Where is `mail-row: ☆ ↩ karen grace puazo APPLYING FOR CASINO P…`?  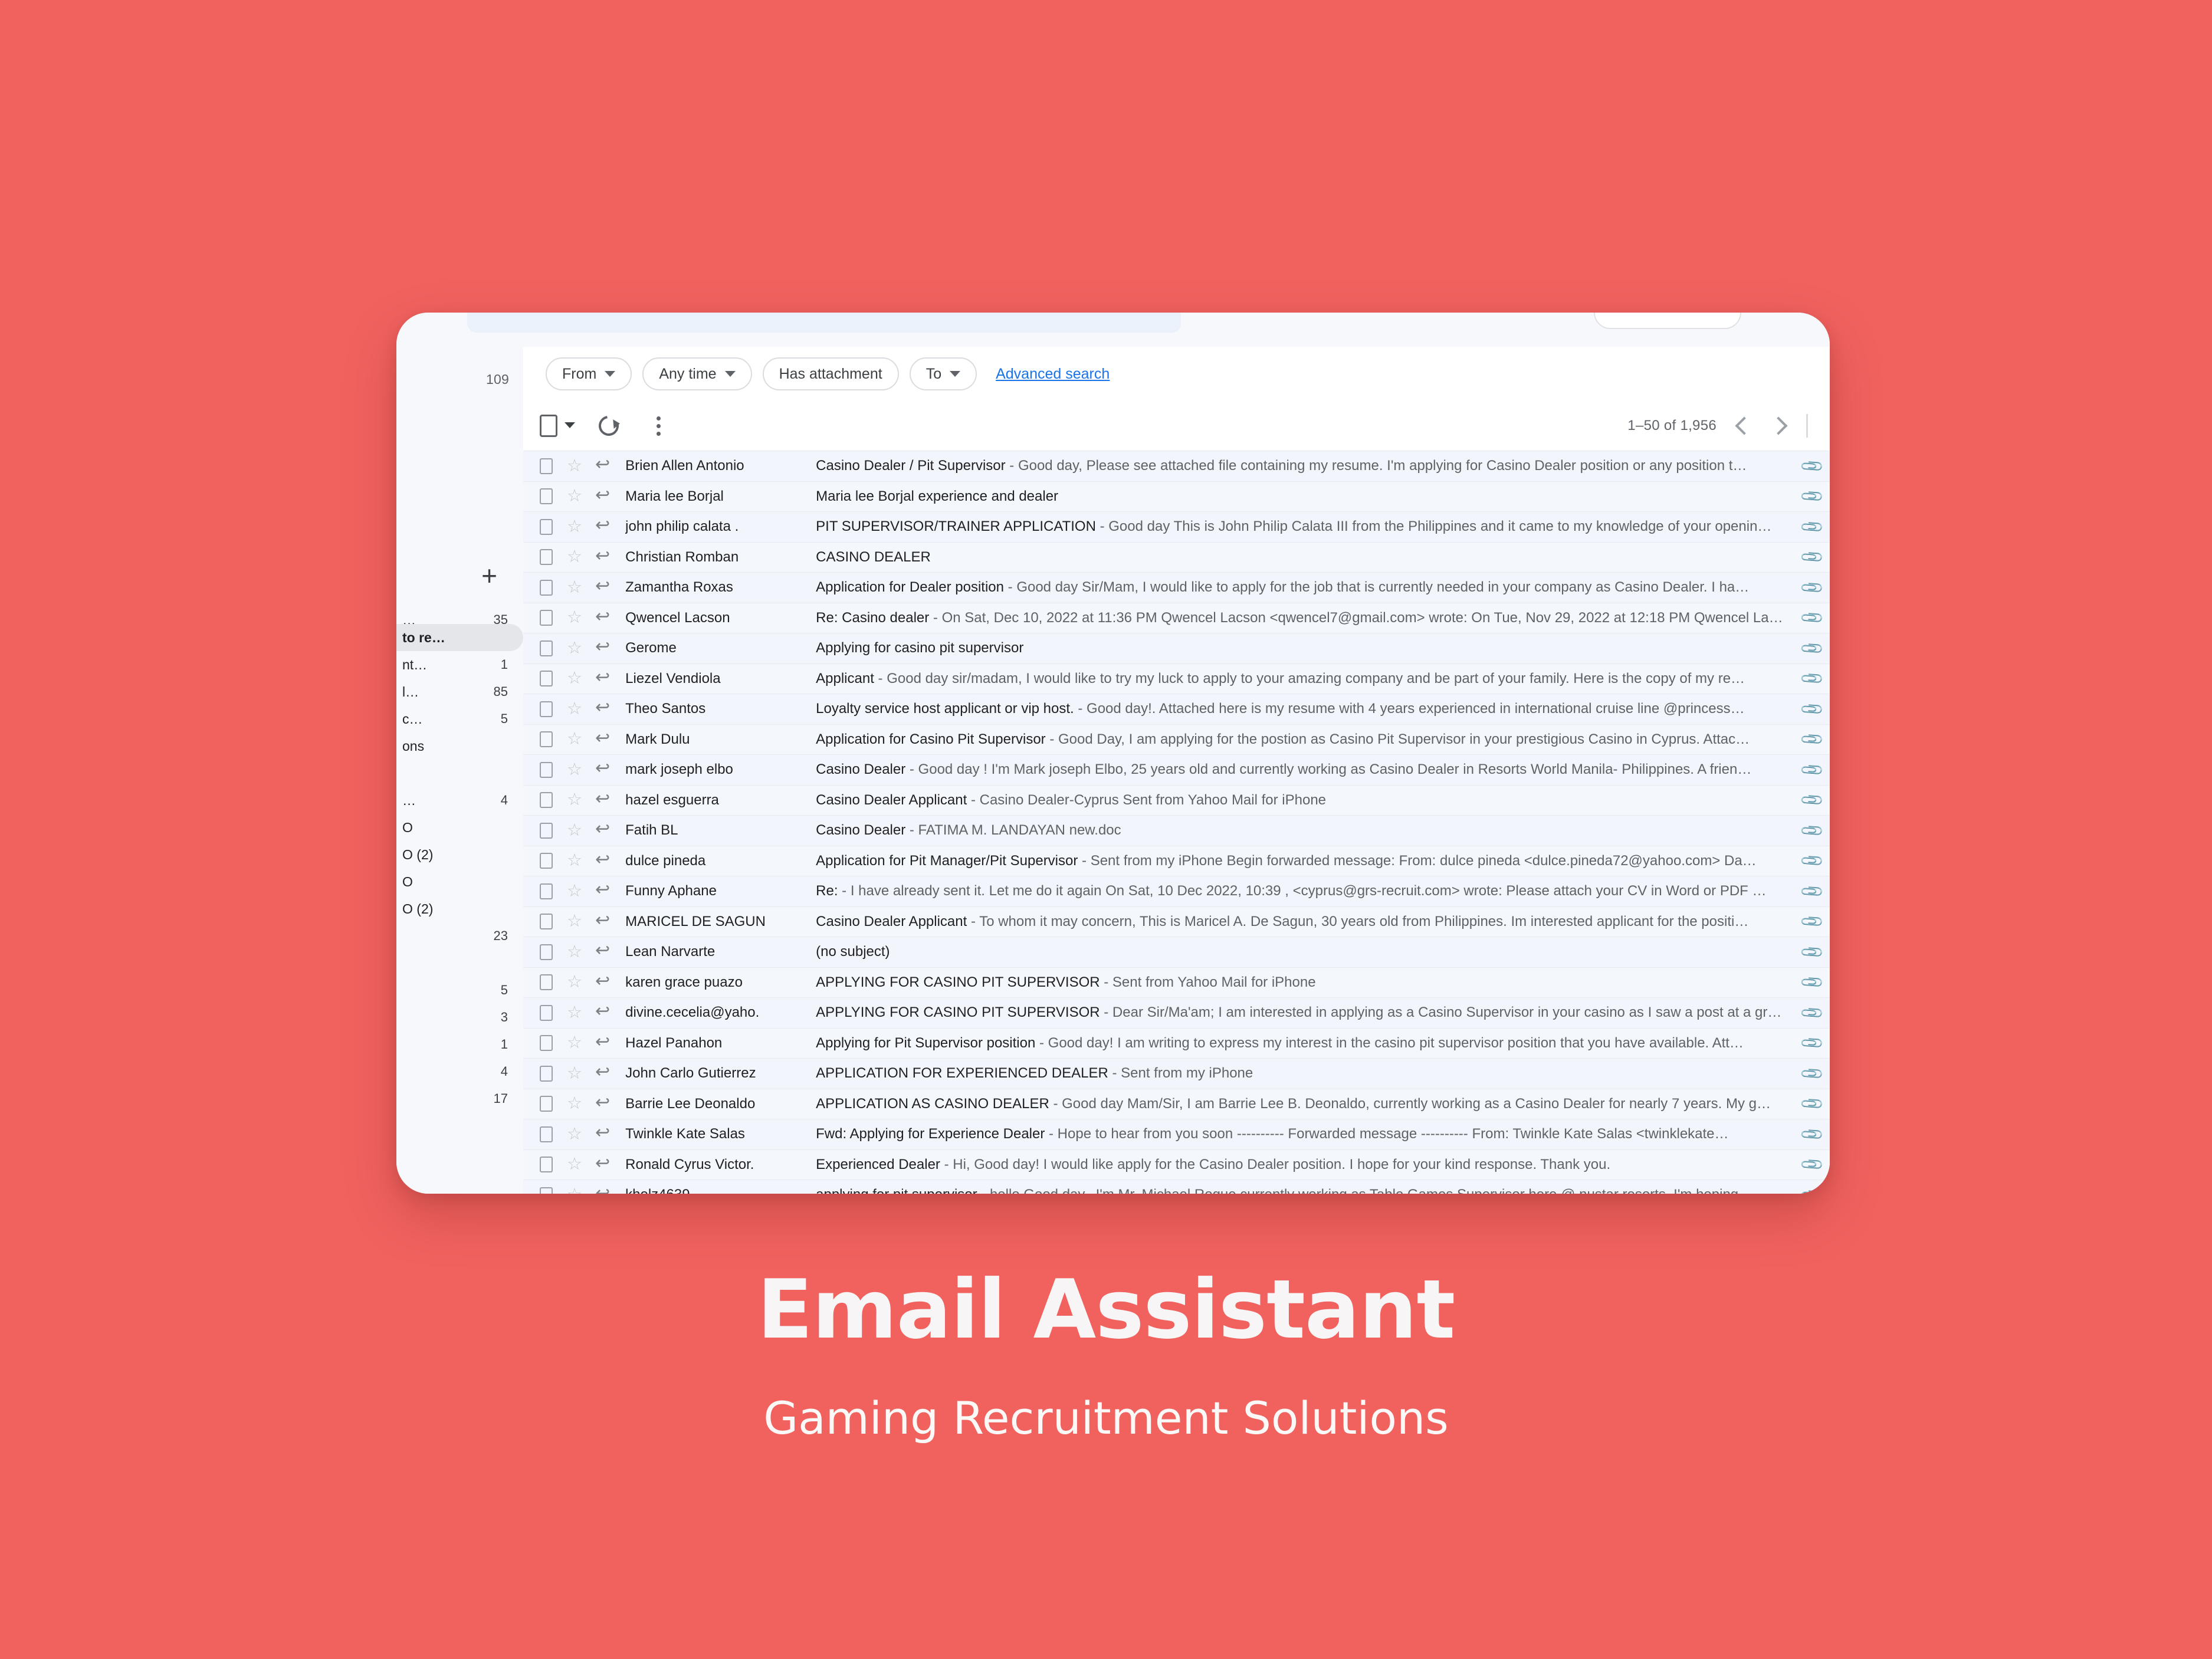 mail-row: ☆ ↩ karen grace puazo APPLYING FOR CASINO P… is located at coordinates (1176, 982).